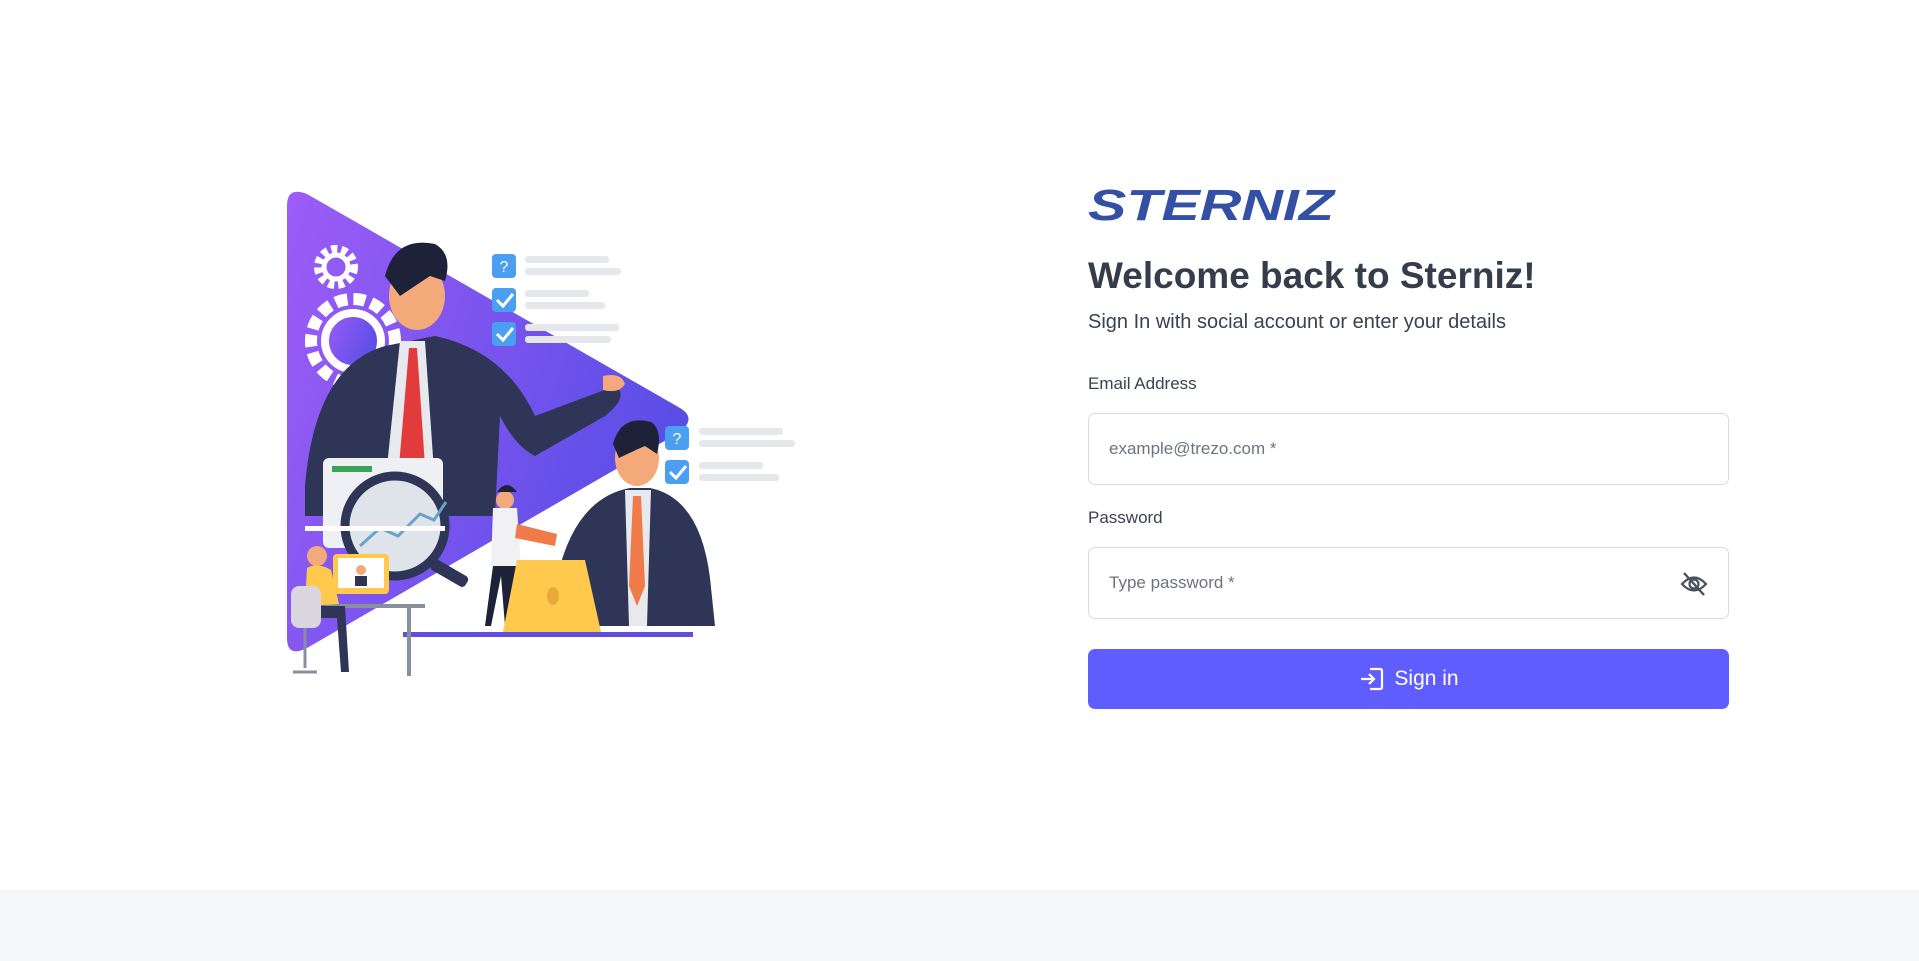  I want to click on eye-off-icon, so click(1694, 584).